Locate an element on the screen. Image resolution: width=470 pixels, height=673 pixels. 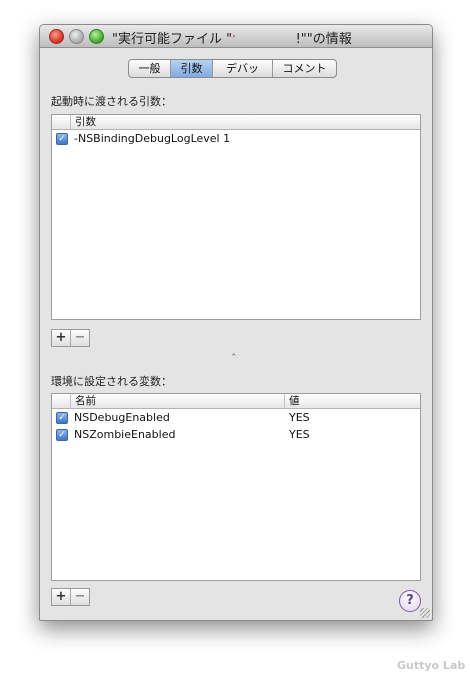
tab-arguments: 引数 is located at coordinates (192, 68).